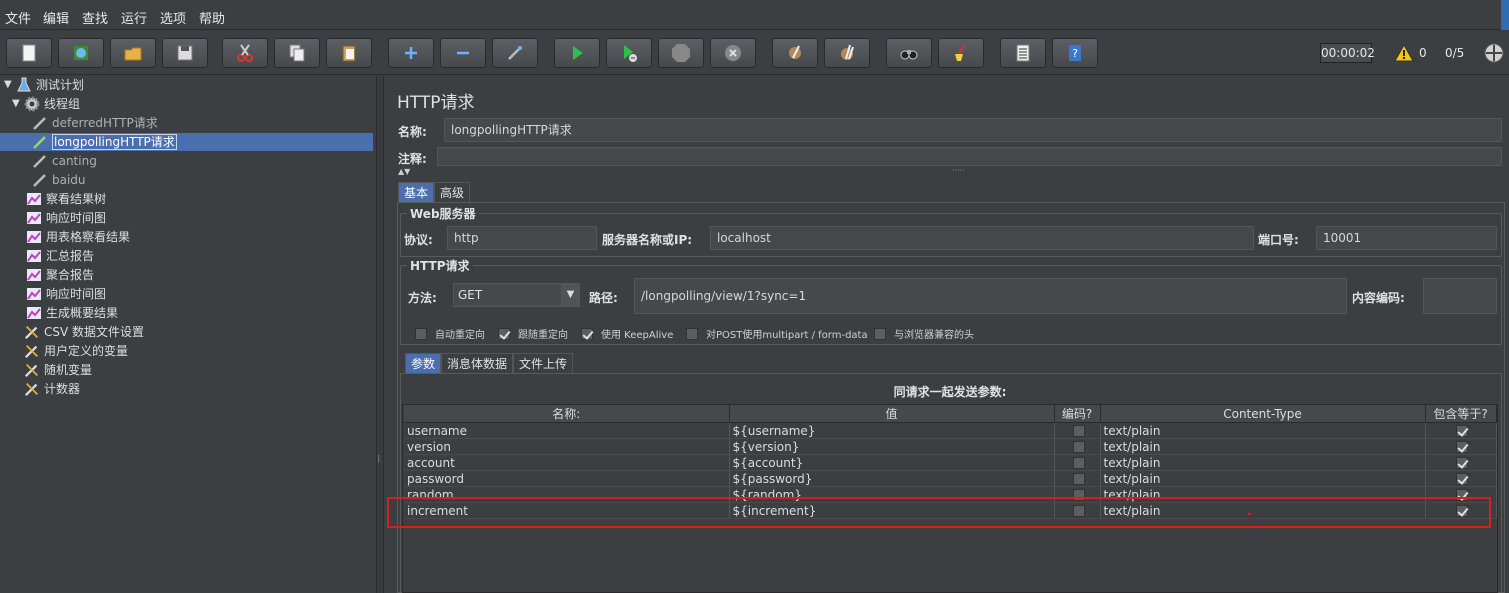  Describe the element at coordinates (134, 17) in the screenshot. I see `menu-run: 运行` at that location.